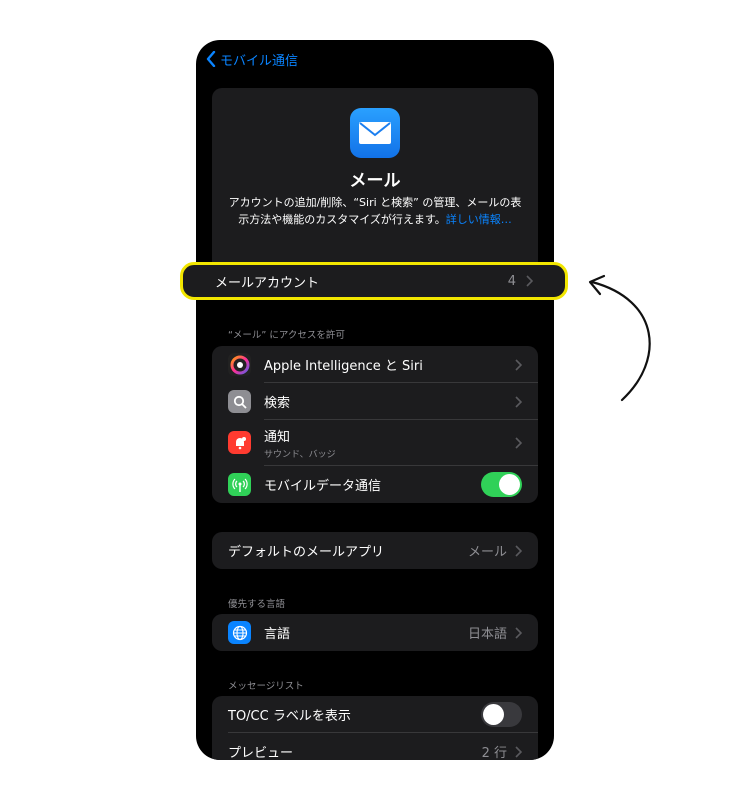 The height and width of the screenshot is (800, 750). I want to click on access-group: Apple Intelligence と Siri 検索 通知 サウンド、バッジ, so click(375, 424).